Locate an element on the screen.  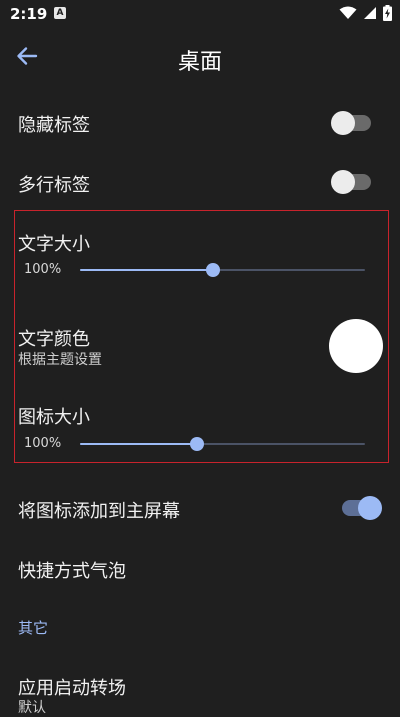
text-size-slider is located at coordinates (222, 270).